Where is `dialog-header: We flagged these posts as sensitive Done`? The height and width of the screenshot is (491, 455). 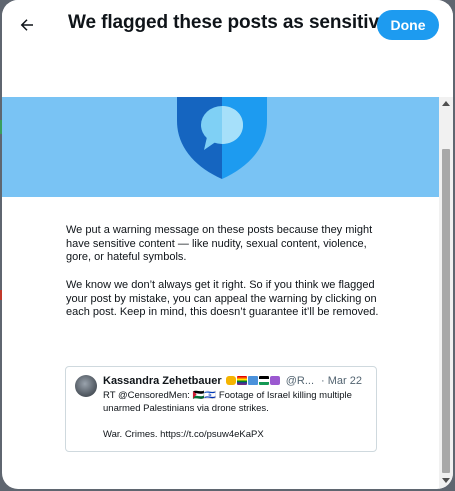
dialog-header: We flagged these posts as sensitive Done is located at coordinates (227, 25).